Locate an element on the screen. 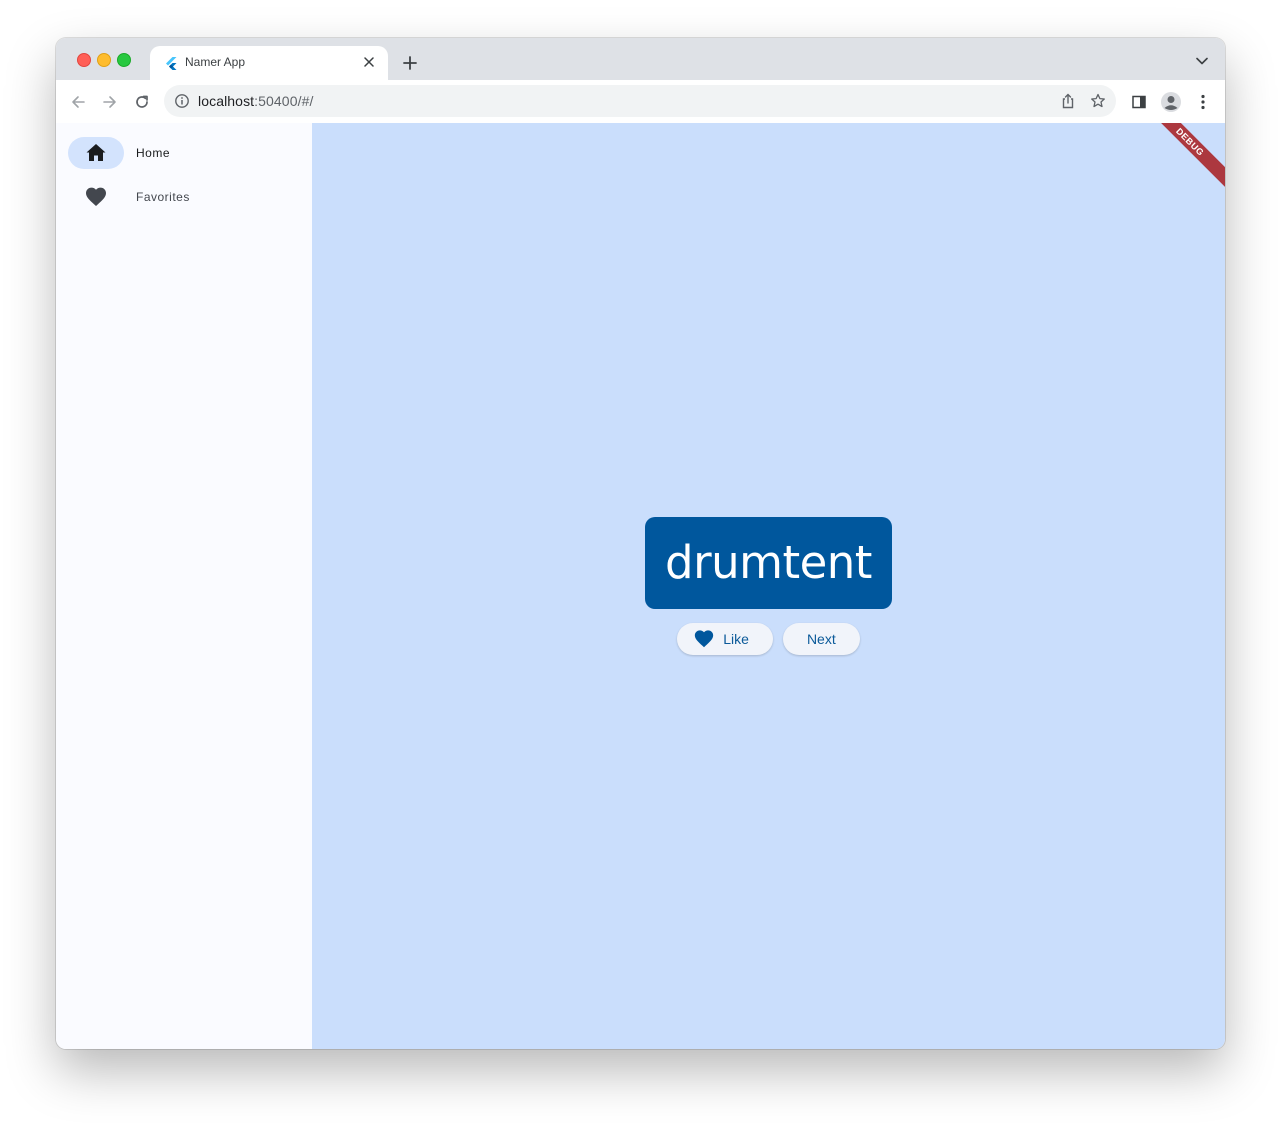  next-label: Next is located at coordinates (821, 639).